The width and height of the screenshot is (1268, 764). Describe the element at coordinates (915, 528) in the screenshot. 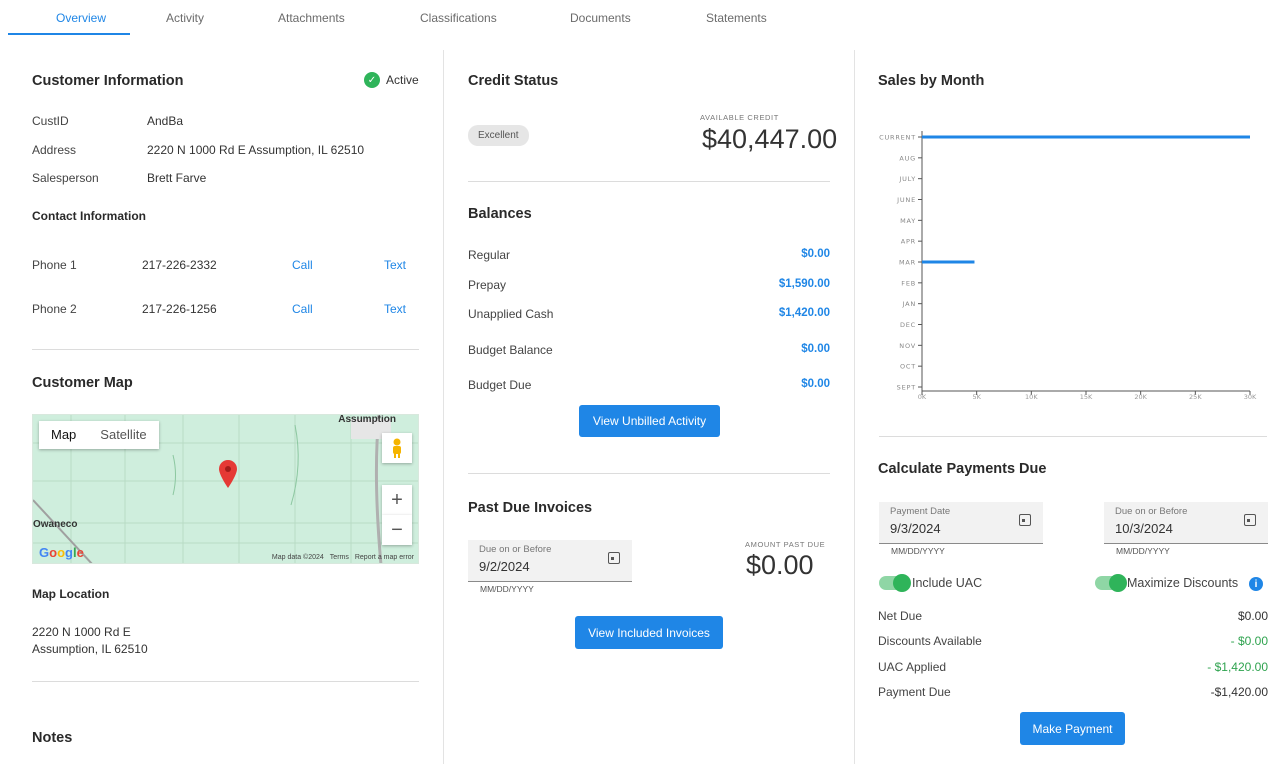

I see `payment-date-value: 9/3/2024` at that location.